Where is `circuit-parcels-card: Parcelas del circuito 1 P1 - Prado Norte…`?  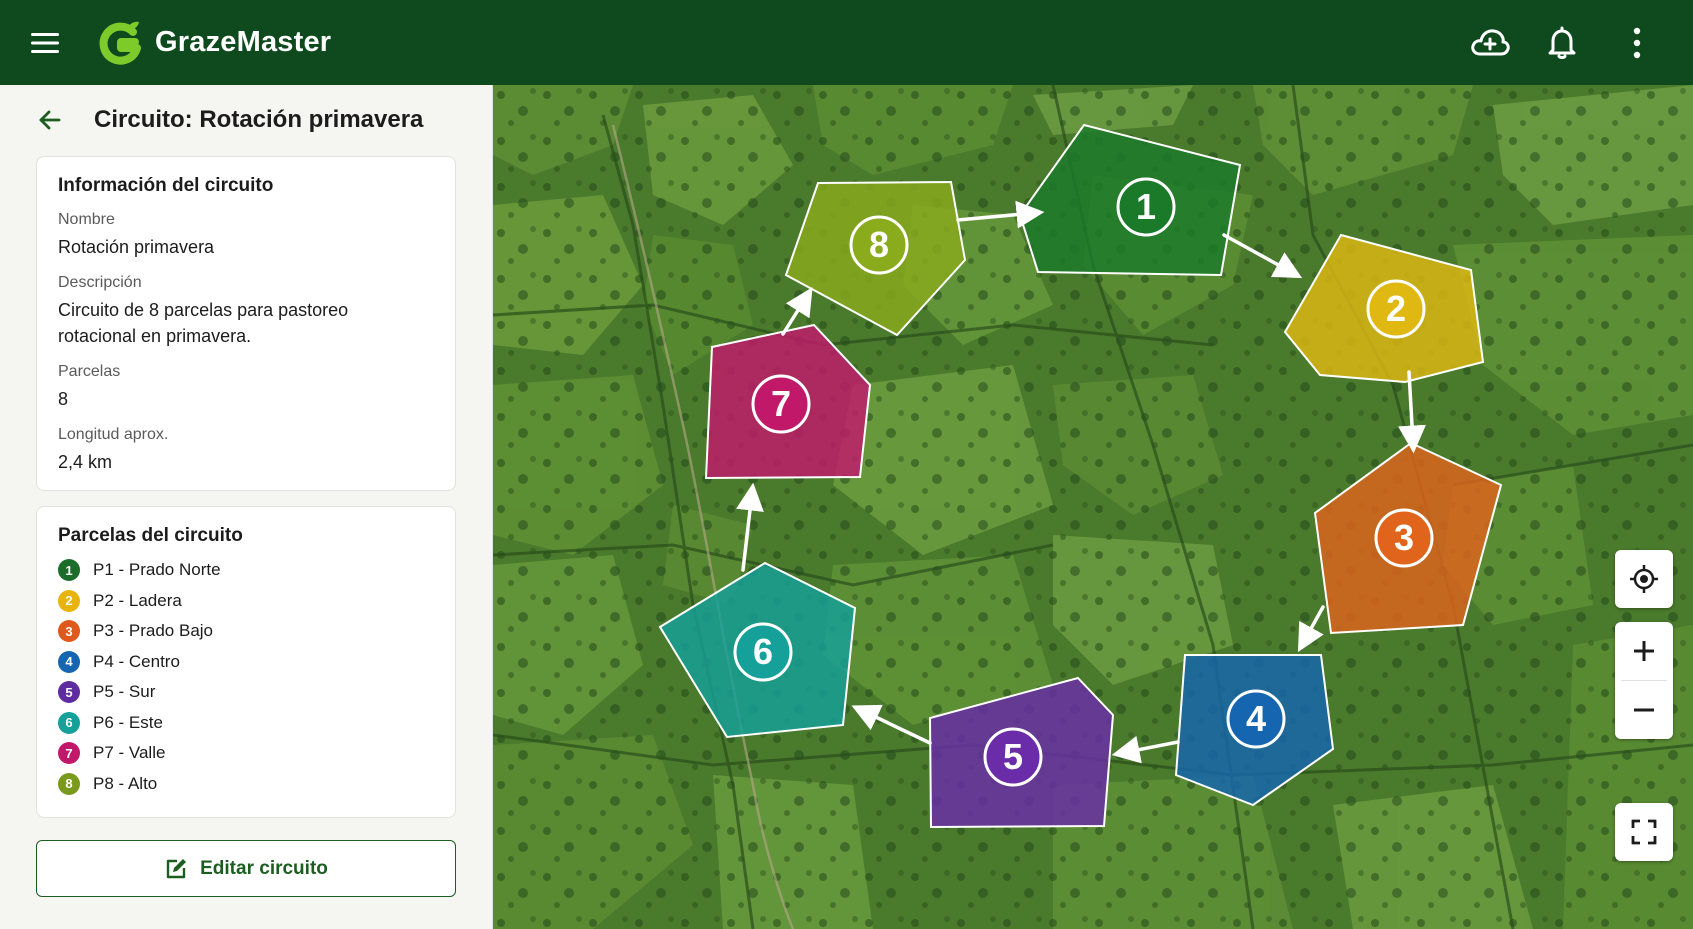 circuit-parcels-card: Parcelas del circuito 1 P1 - Prado Norte… is located at coordinates (246, 662).